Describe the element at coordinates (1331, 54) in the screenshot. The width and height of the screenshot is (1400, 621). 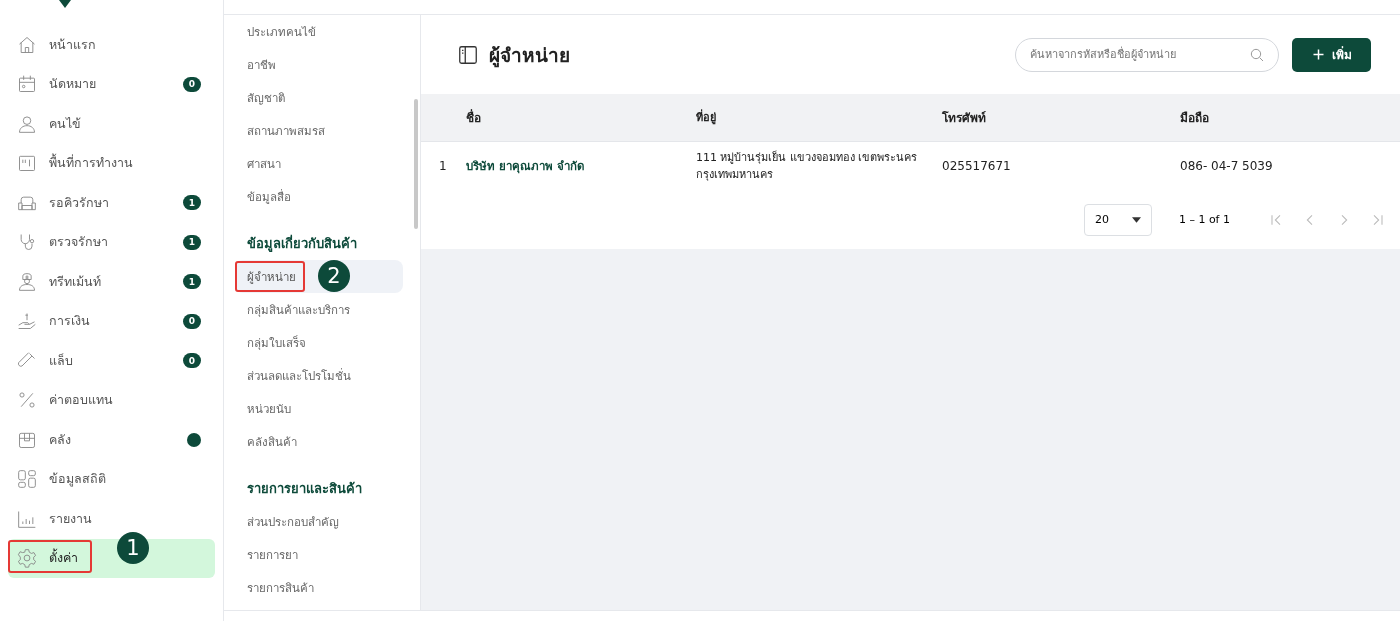
I see `add-button: เพิ่ม` at that location.